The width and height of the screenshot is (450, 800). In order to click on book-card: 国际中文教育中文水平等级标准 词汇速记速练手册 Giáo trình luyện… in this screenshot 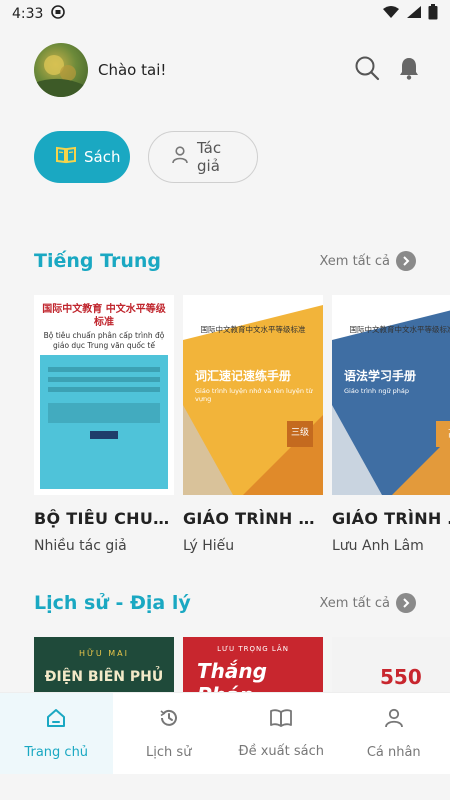, I will do `click(253, 424)`.